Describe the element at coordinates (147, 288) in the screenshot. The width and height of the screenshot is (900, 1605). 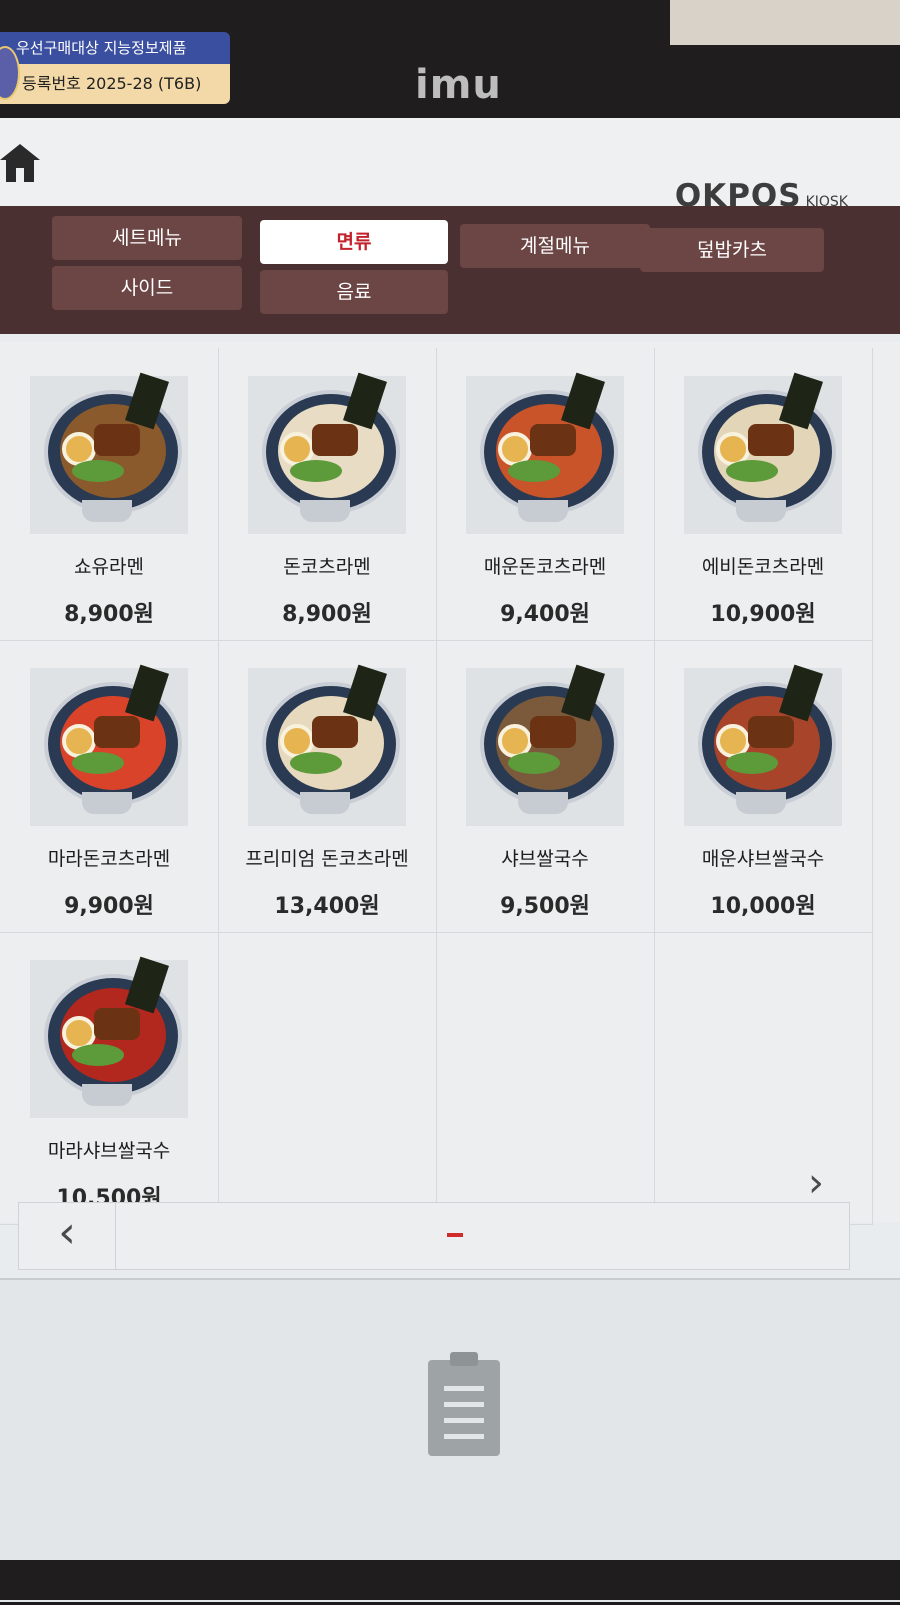
I see `tab-side: 사이드` at that location.